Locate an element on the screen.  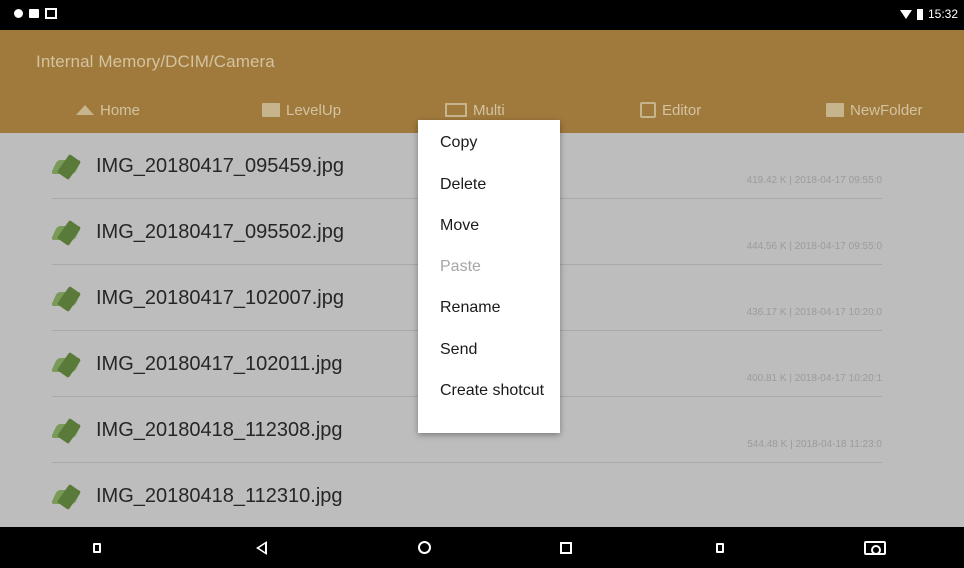
volume-up-icon is located at coordinates (720, 547).